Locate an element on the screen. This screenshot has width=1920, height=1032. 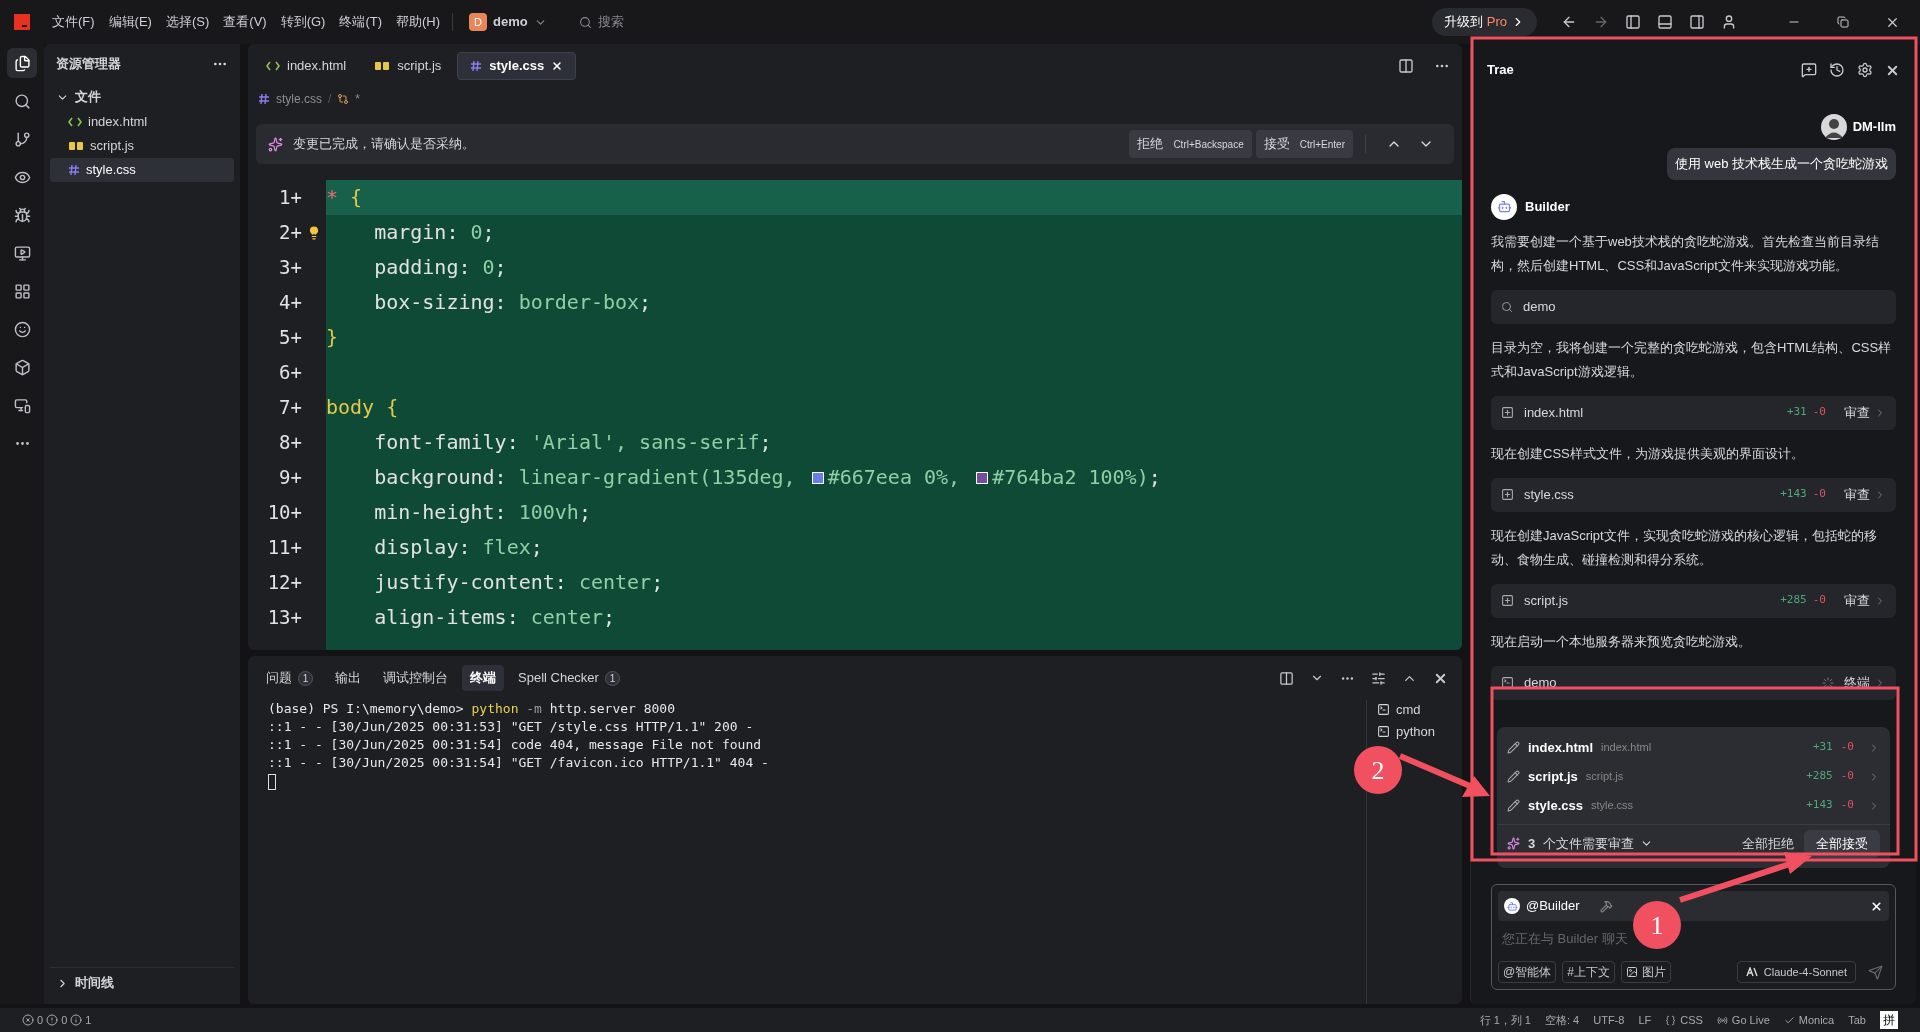
code-line: margin: 0; is located at coordinates (434, 232).